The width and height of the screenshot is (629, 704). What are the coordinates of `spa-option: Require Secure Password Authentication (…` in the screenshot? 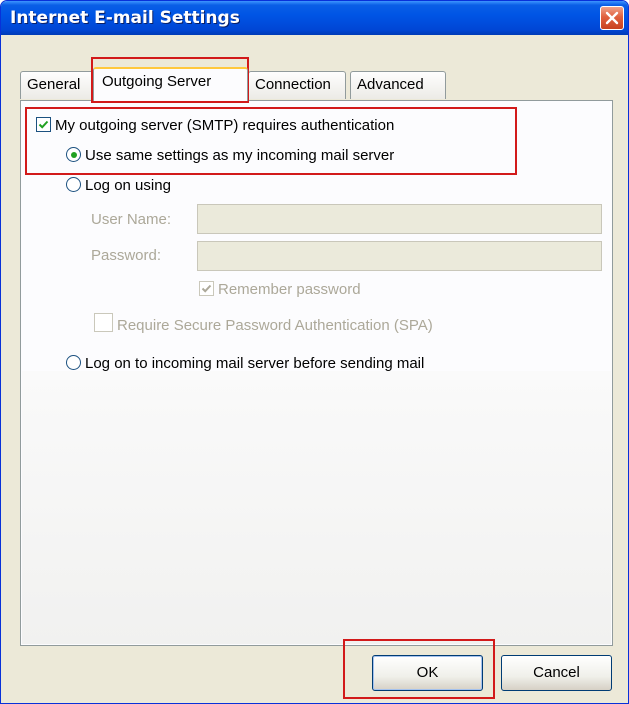 It's located at (263, 323).